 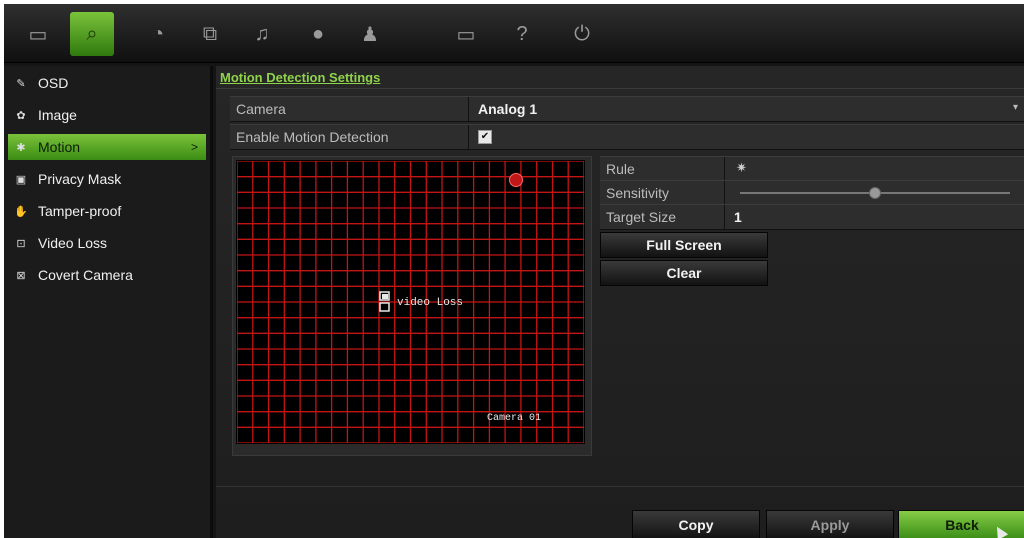 I want to click on video-loss-icon: ⊡, so click(x=21, y=243).